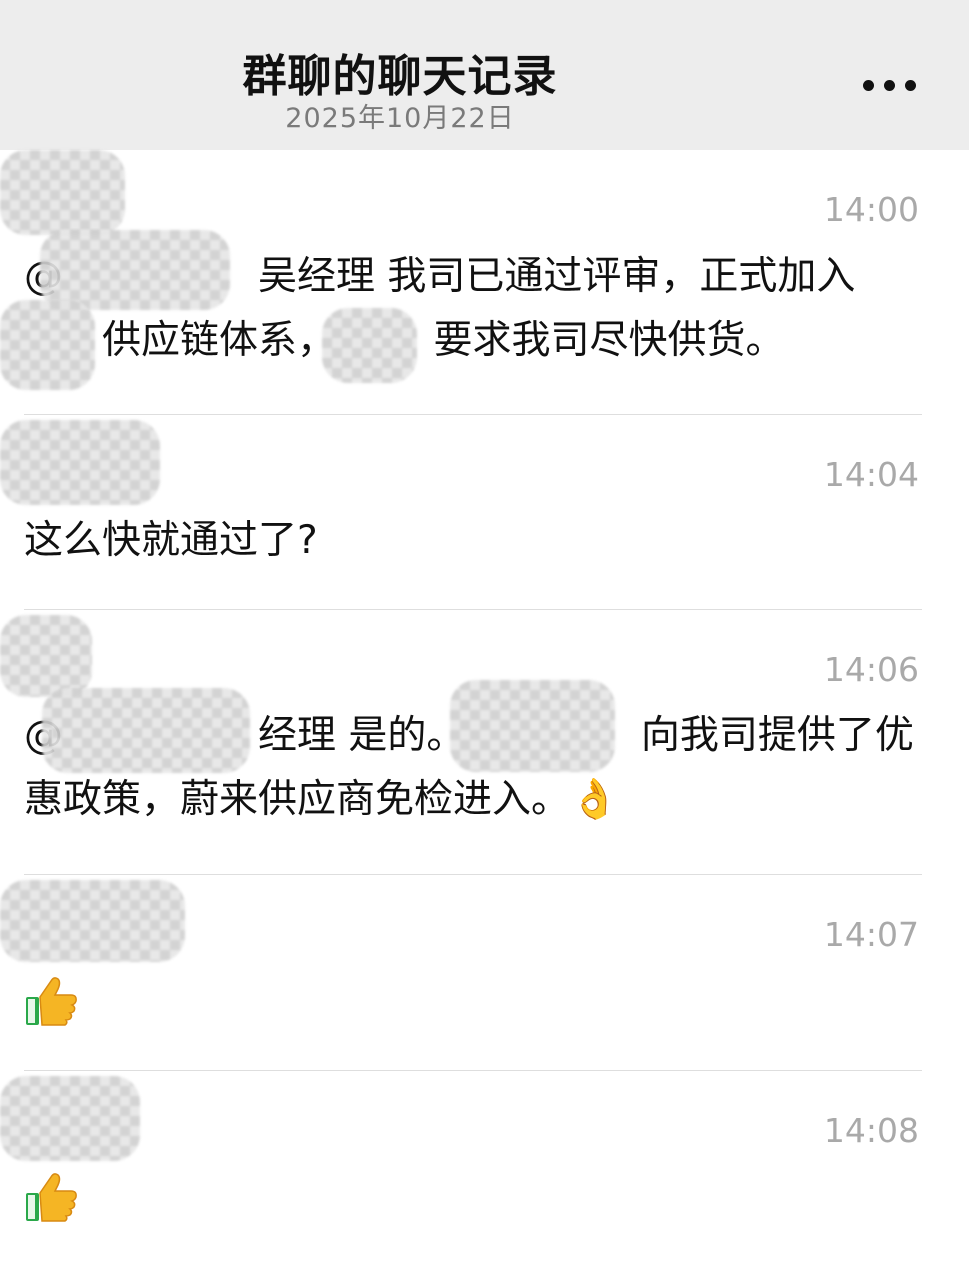 This screenshot has height=1280, width=969. I want to click on chat-history-header: 群聊的聊天记录 2025年10月22日, so click(484, 75).